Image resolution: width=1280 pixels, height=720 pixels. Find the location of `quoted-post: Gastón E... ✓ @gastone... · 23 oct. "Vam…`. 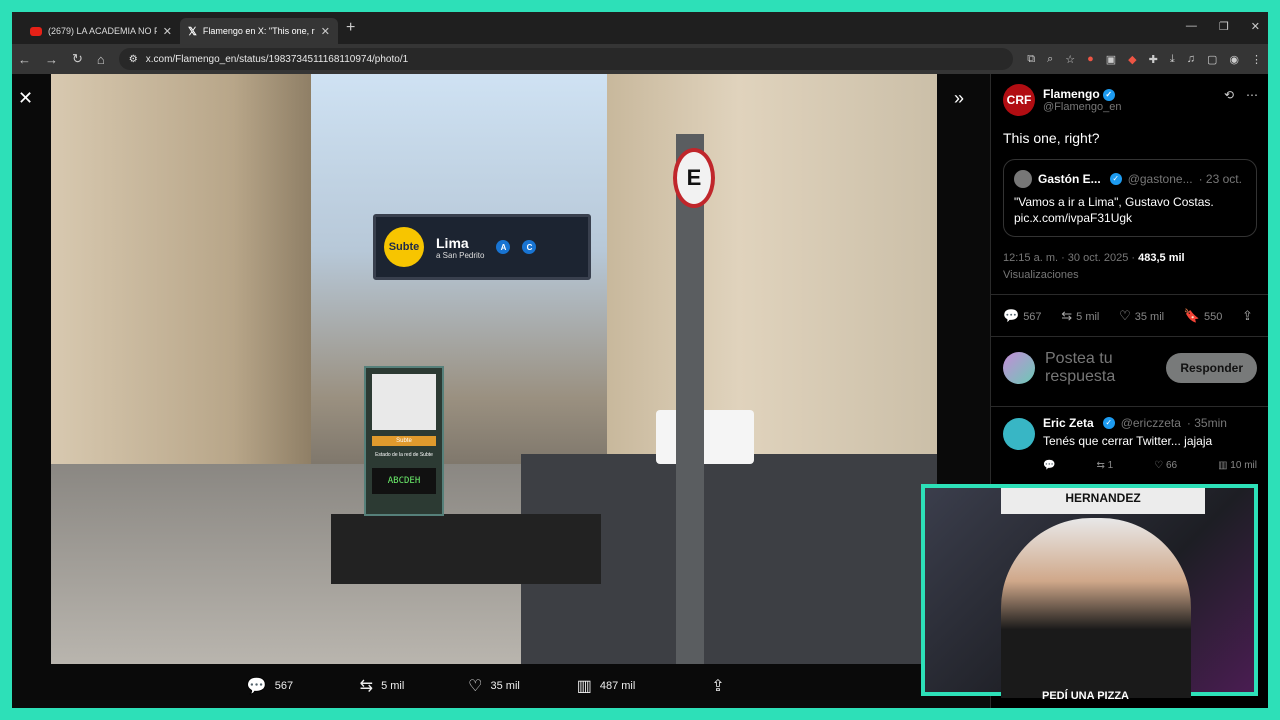

quoted-post: Gastón E... ✓ @gastone... · 23 oct. "Vam… is located at coordinates (1130, 198).